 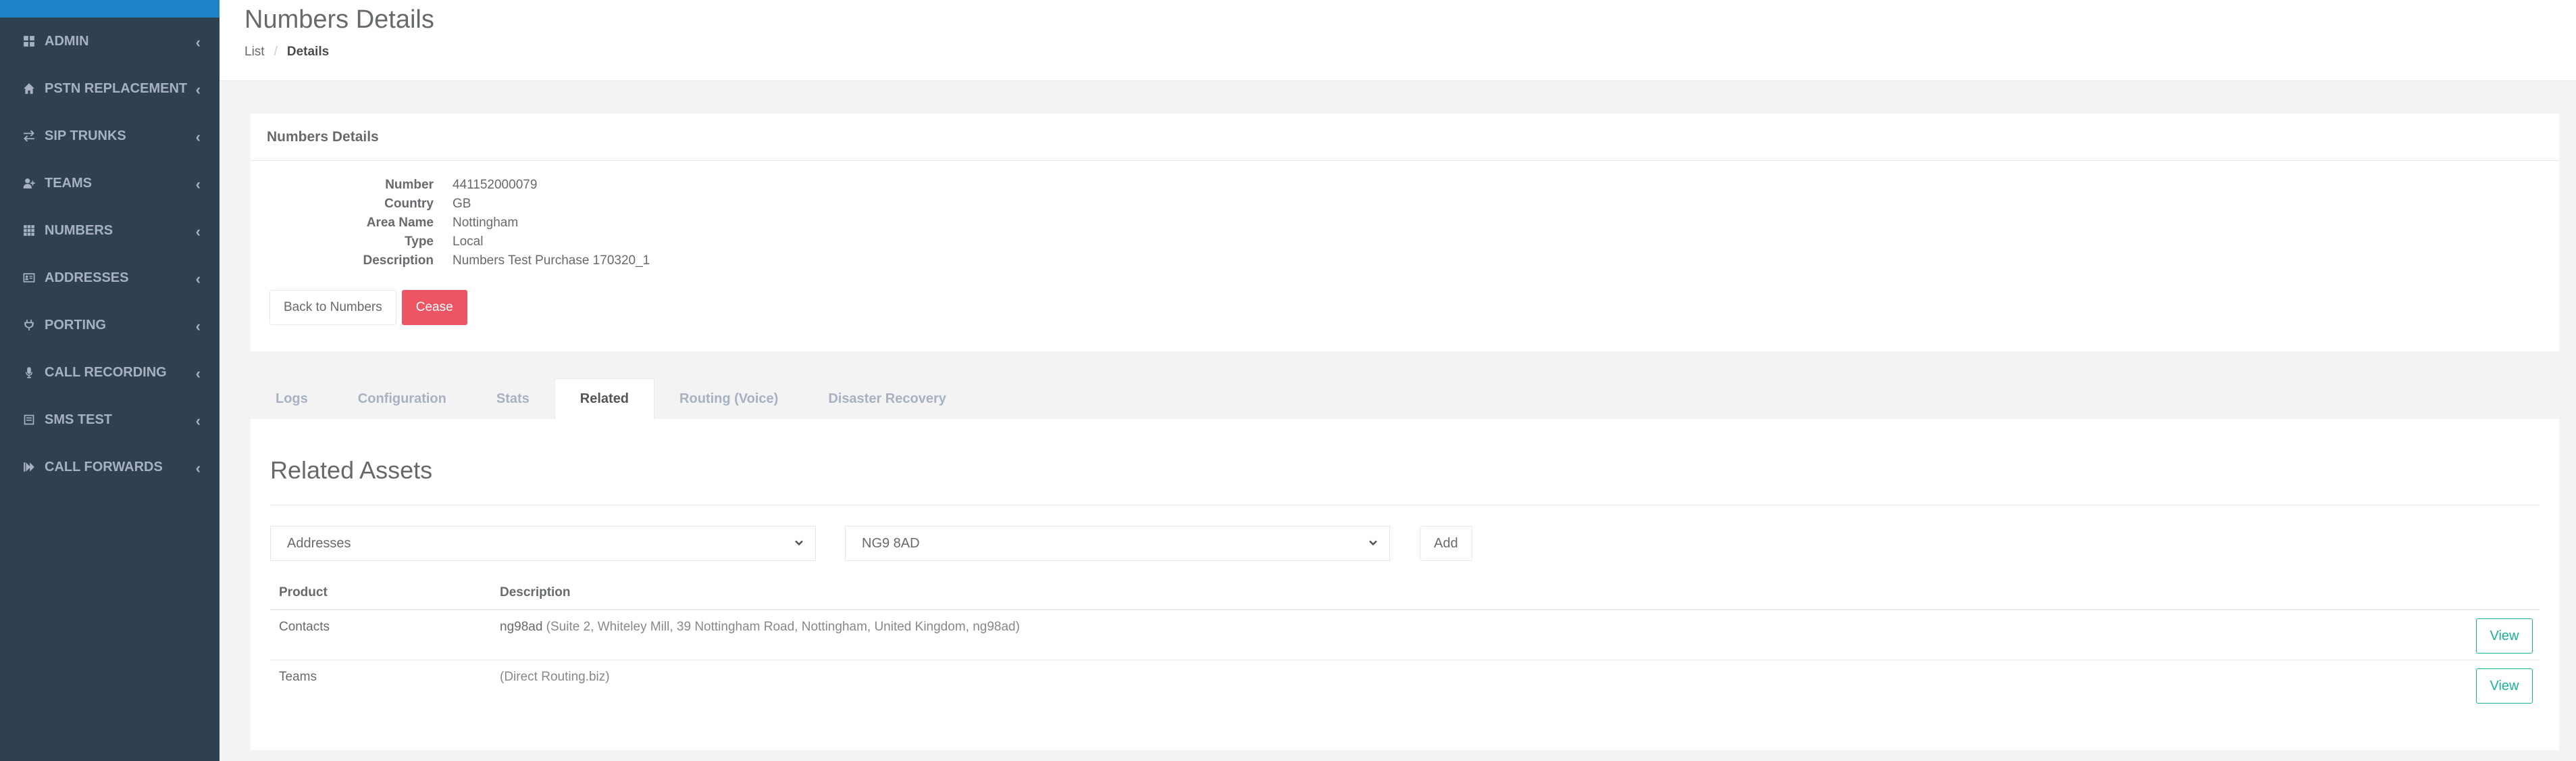 I want to click on breadcrumb-current: Details, so click(x=308, y=52).